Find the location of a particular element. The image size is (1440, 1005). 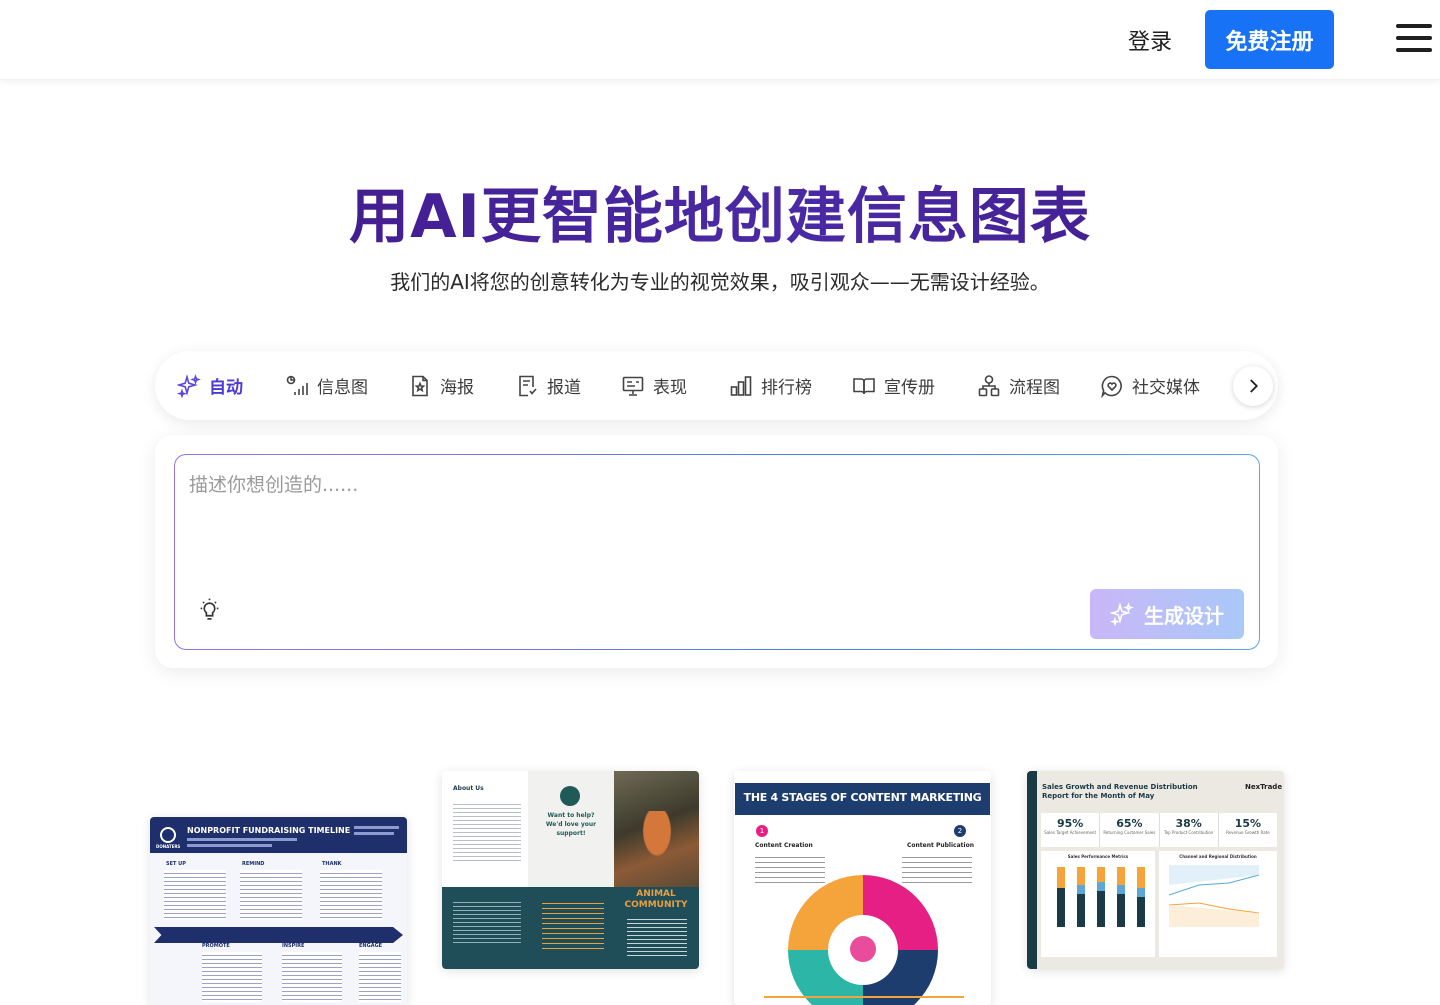

top-navbar: 登录 免费注册 is located at coordinates (720, 40).